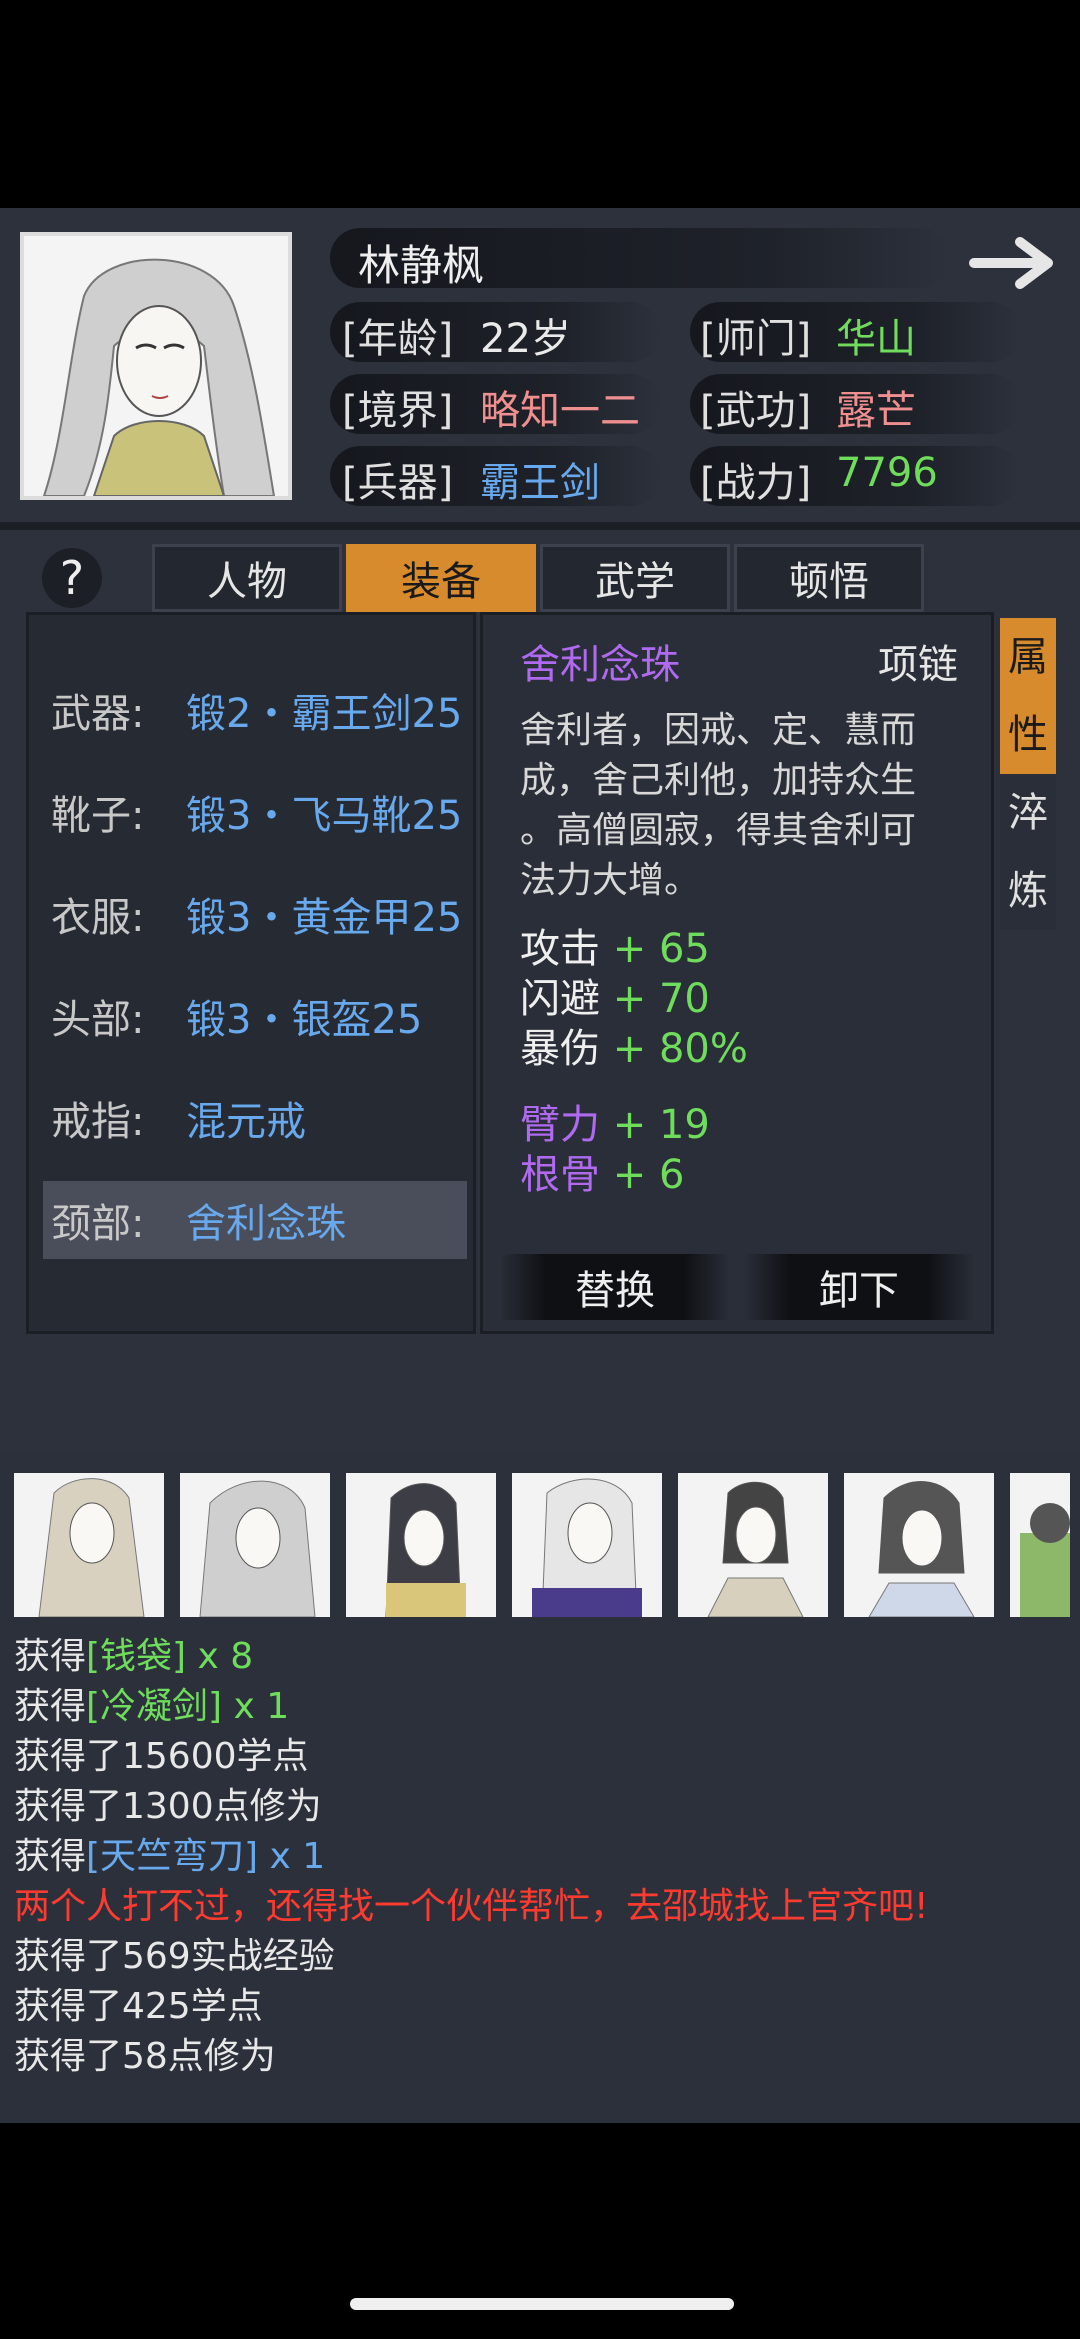  I want to click on stat-value: + 65, so click(661, 949).